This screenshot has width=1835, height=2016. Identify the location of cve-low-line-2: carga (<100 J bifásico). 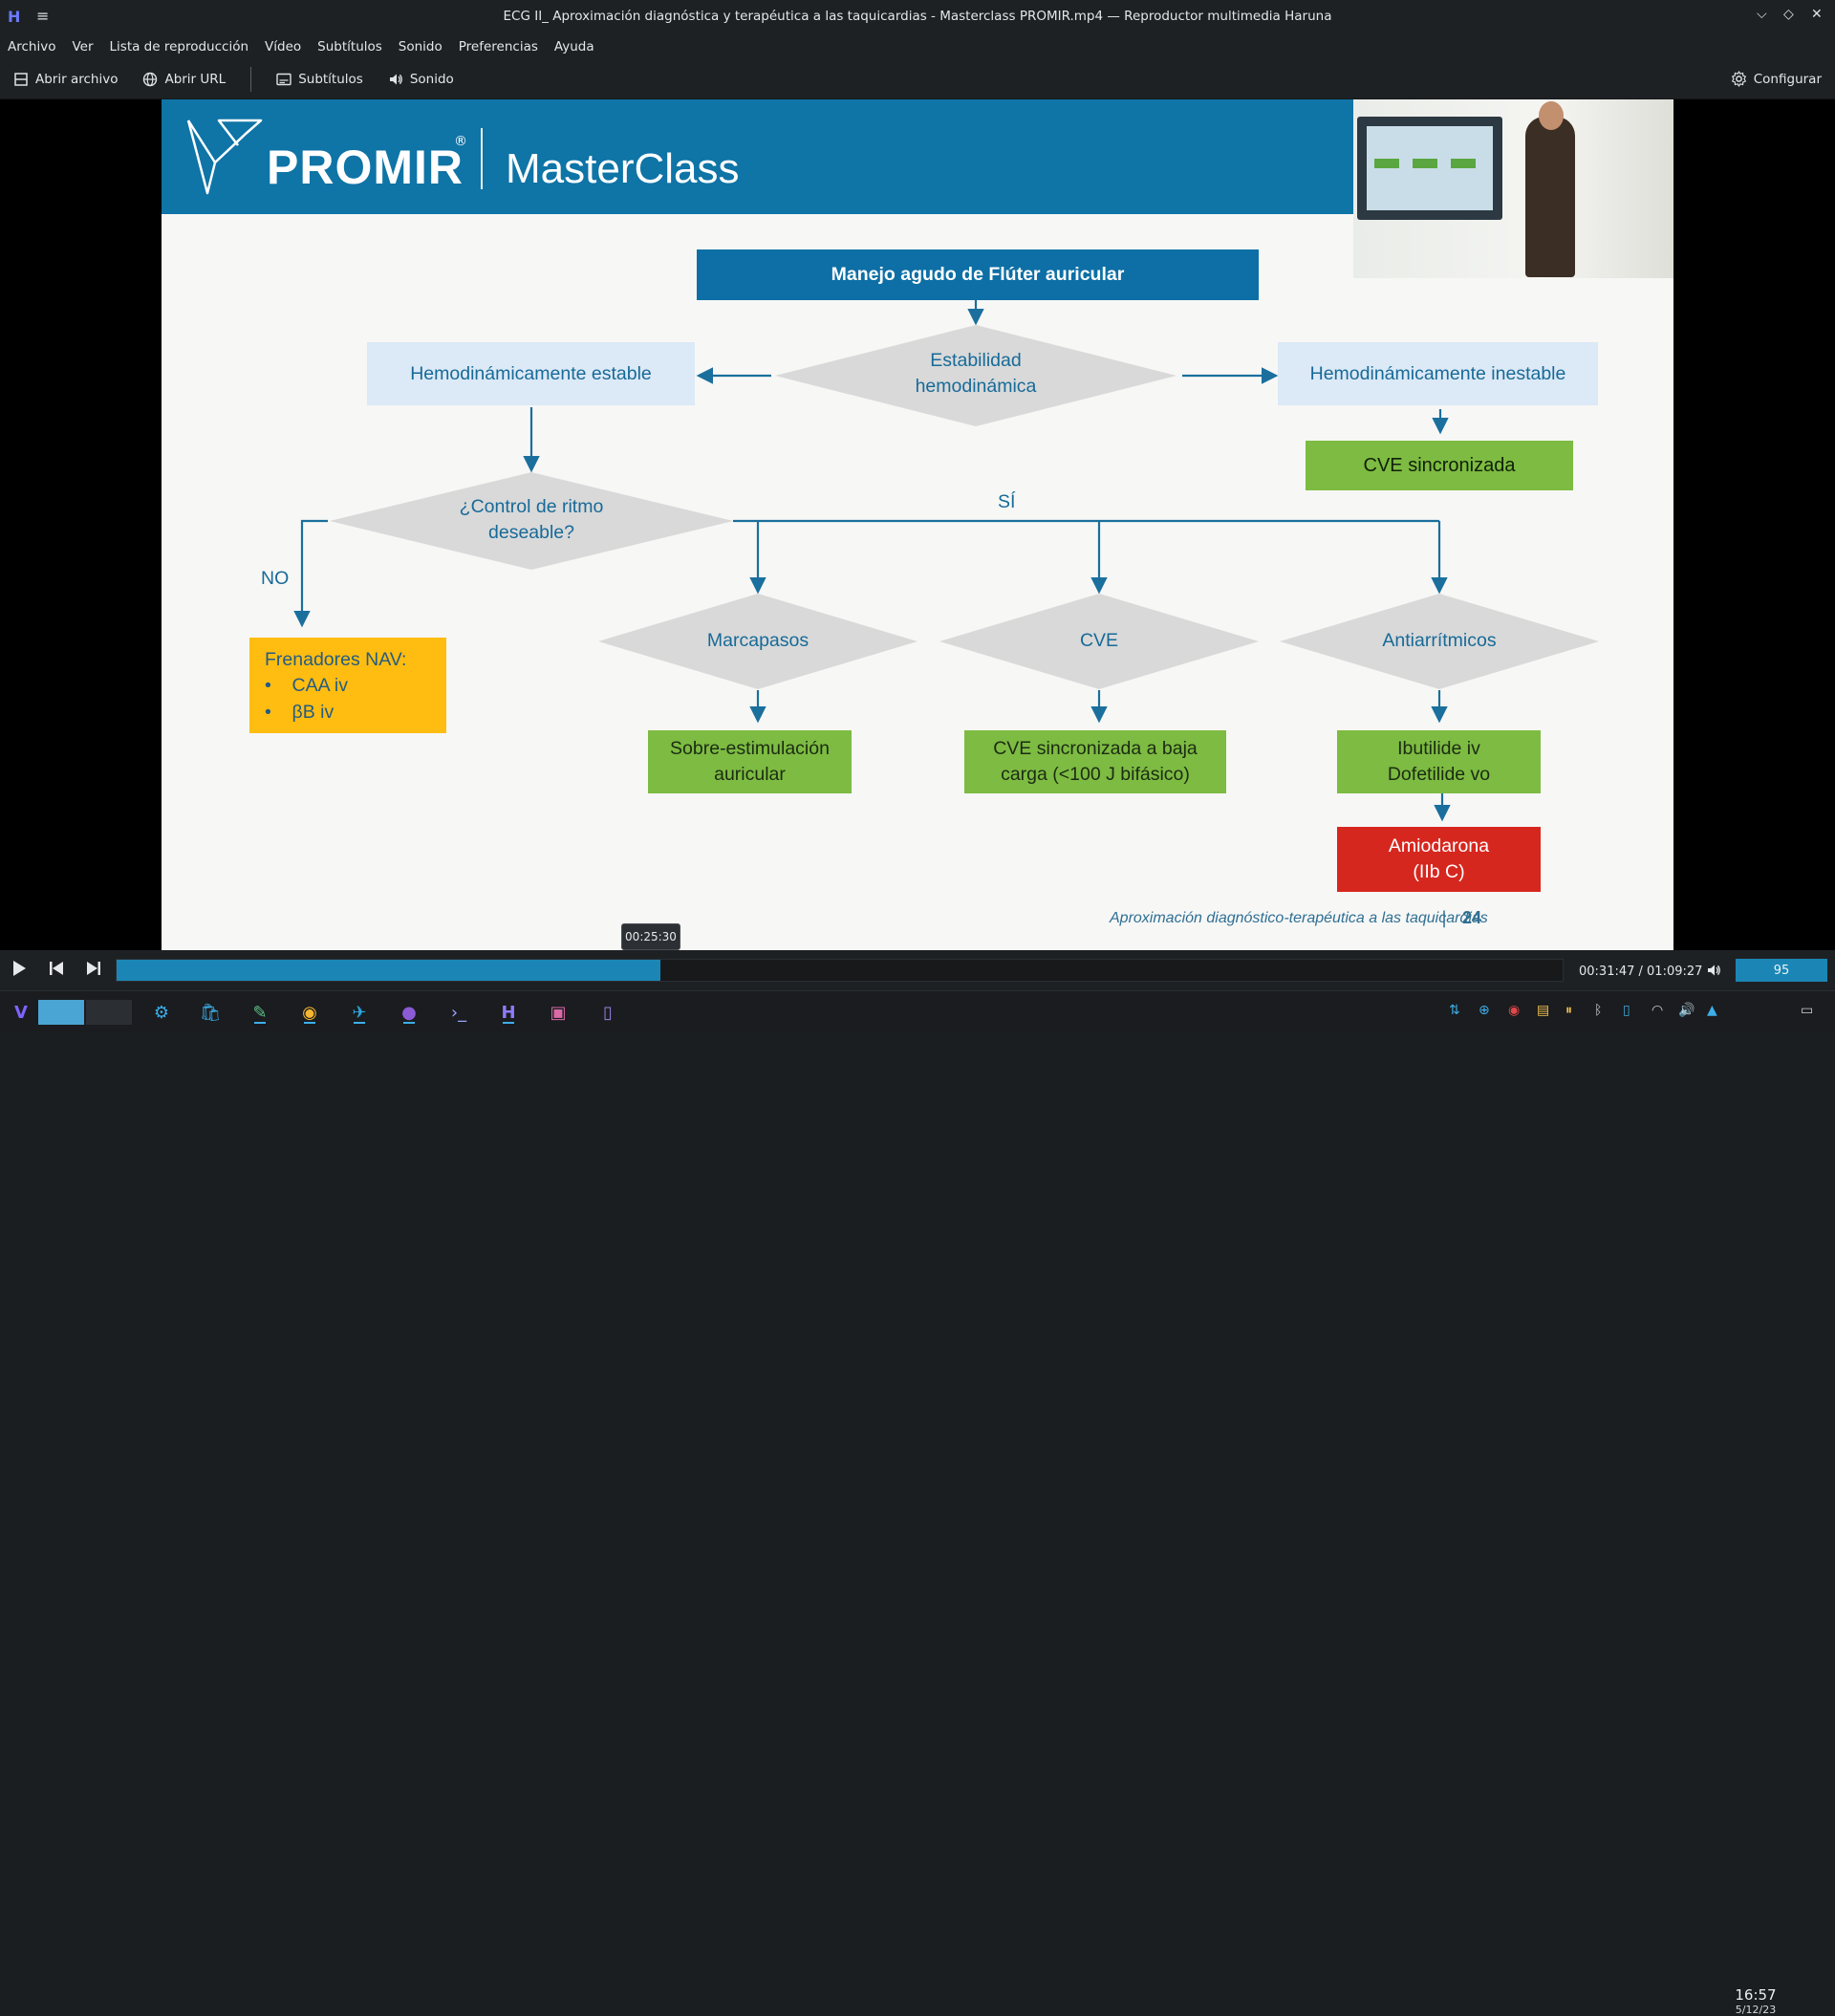
(1095, 774).